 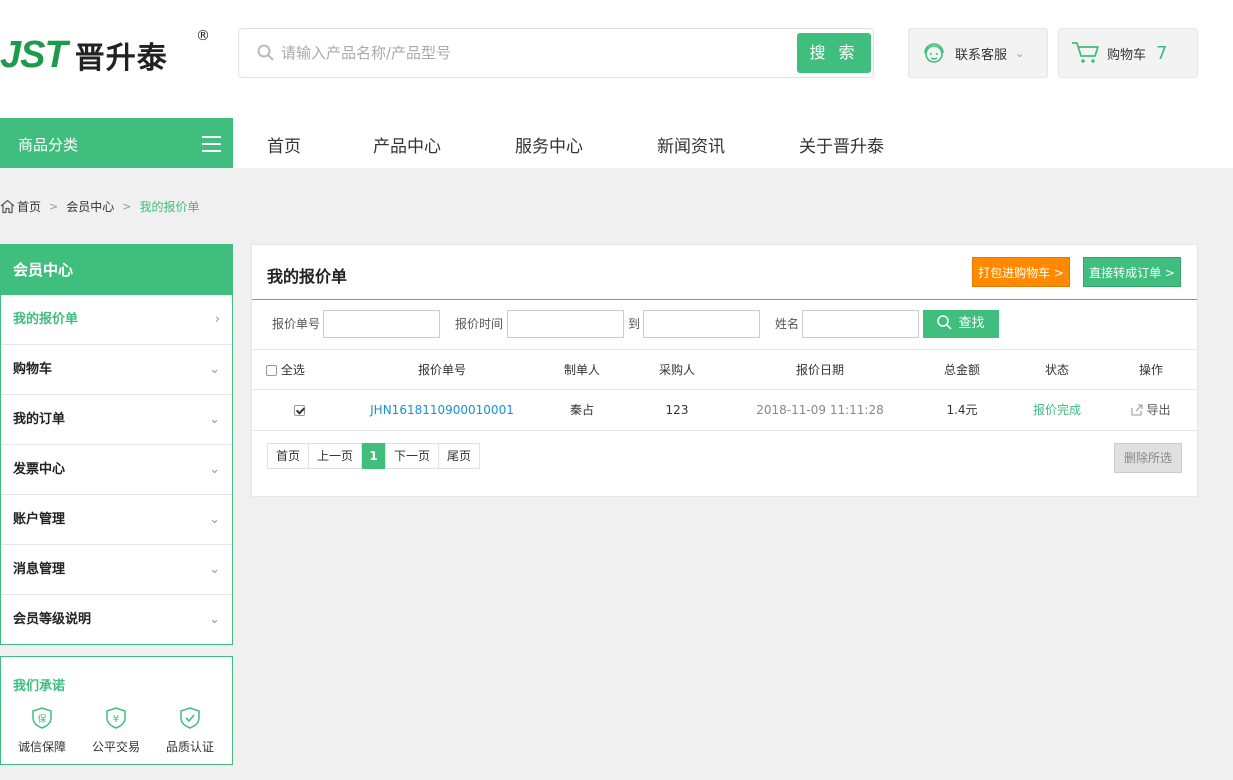 I want to click on to-label: 到, so click(x=634, y=324).